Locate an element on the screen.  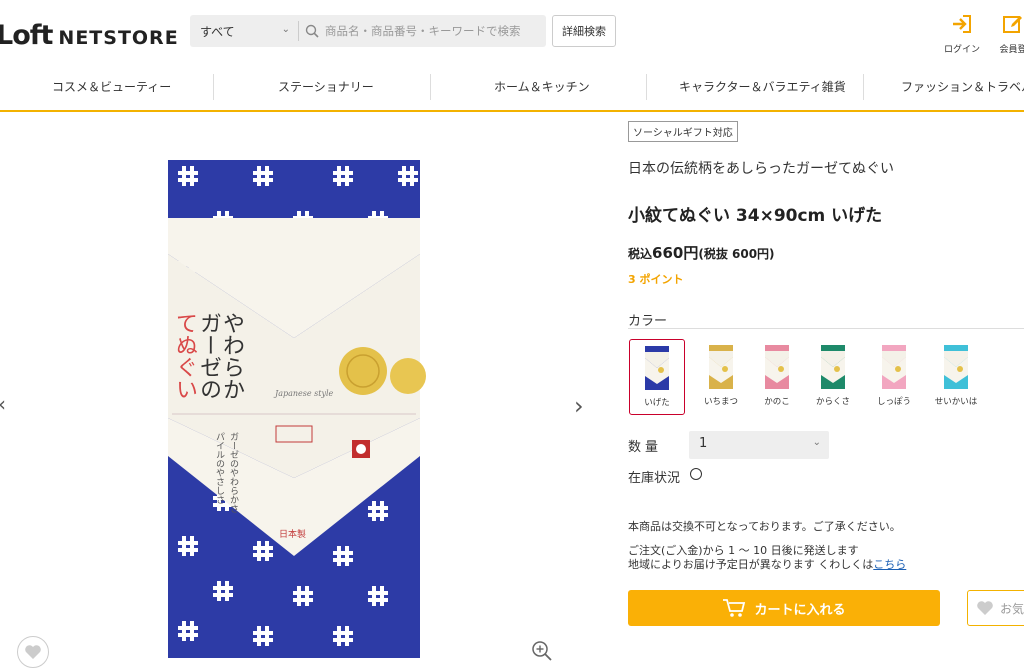
package-title-line-3: てぬぐい is located at coordinates (184, 356).